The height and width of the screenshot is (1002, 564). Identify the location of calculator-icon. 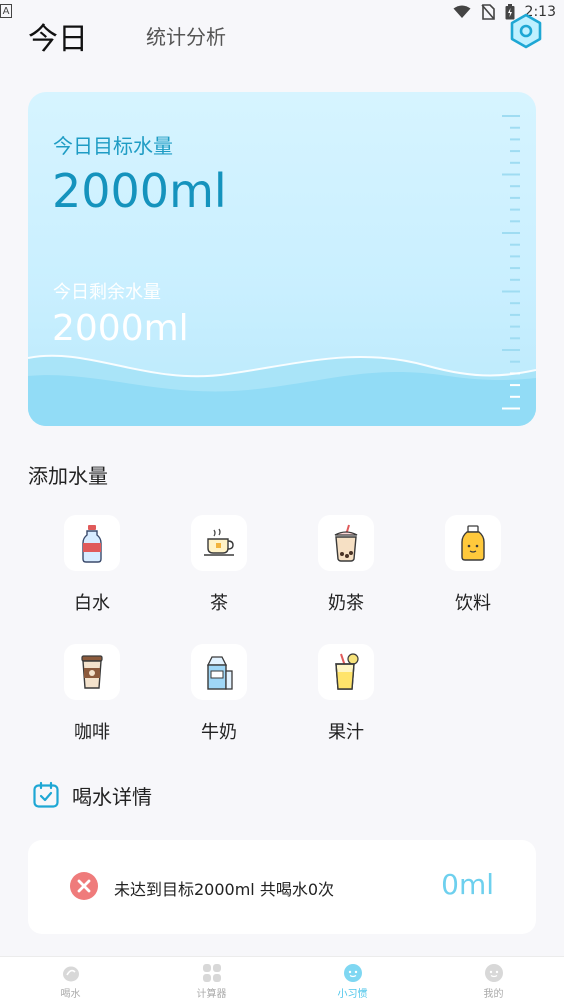
(211, 973).